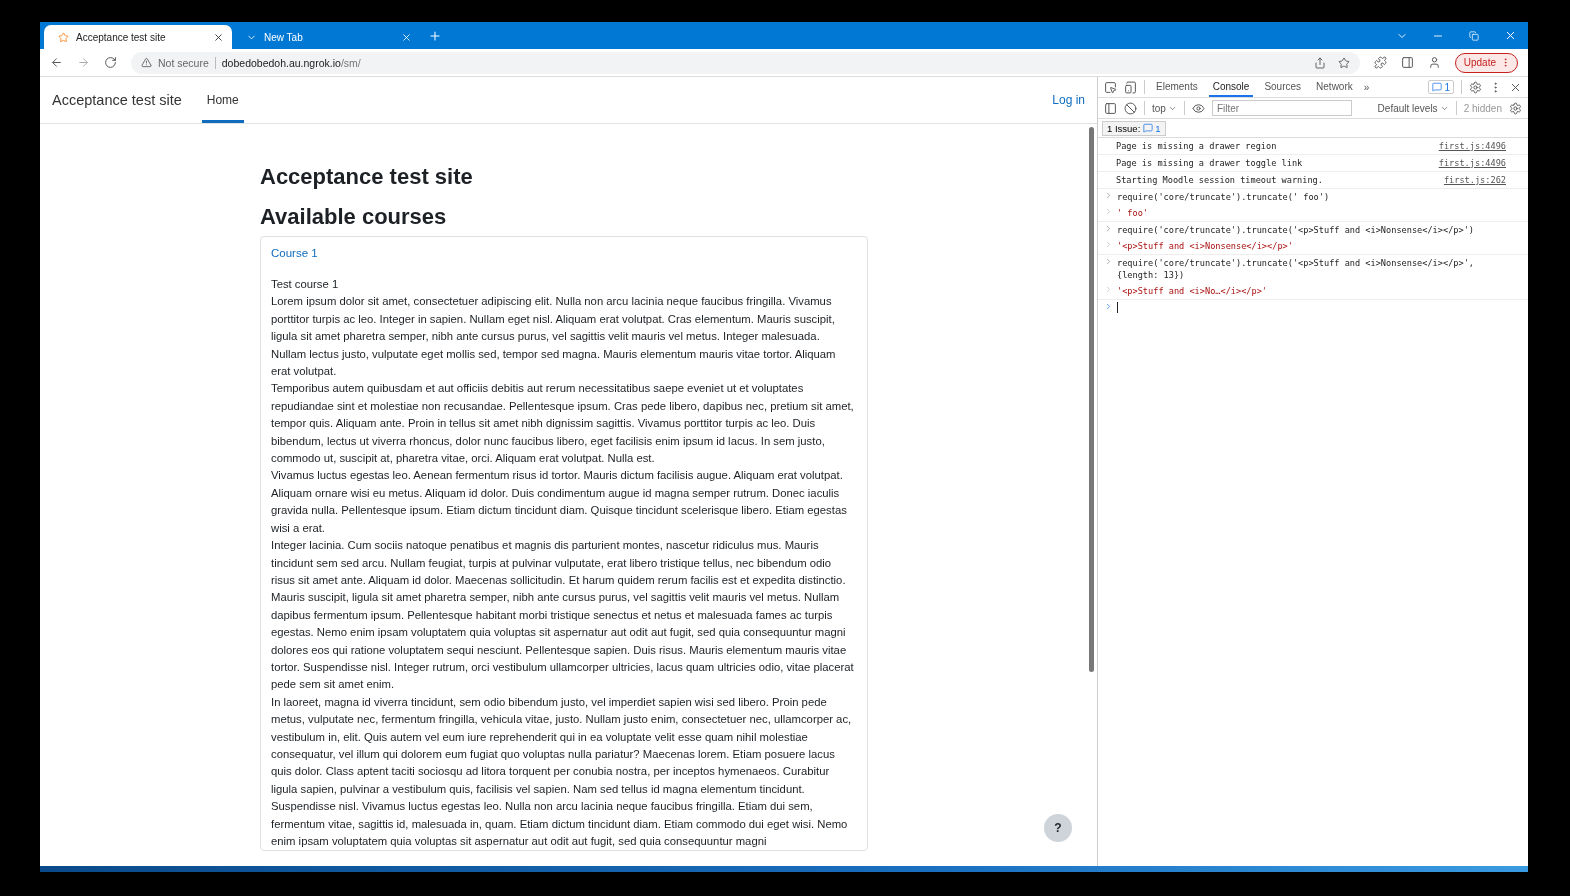  I want to click on browser-tab: Acceptance test site, so click(138, 37).